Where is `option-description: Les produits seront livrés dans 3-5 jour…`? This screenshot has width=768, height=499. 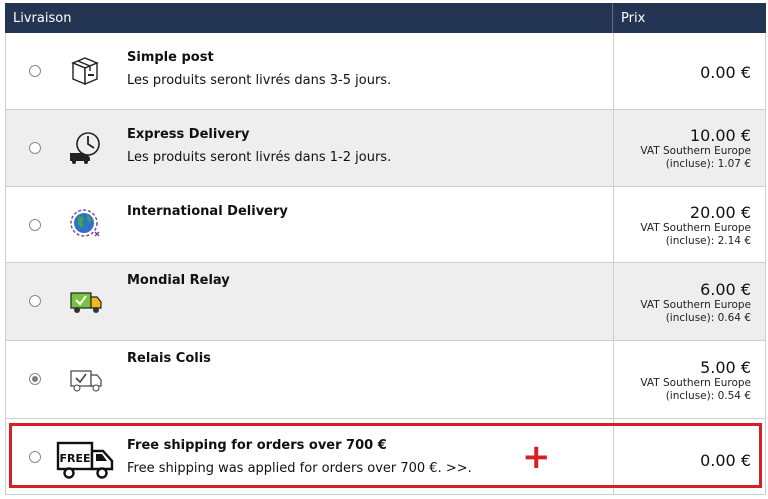
option-description: Les produits seront livrés dans 3-5 jour… is located at coordinates (259, 80).